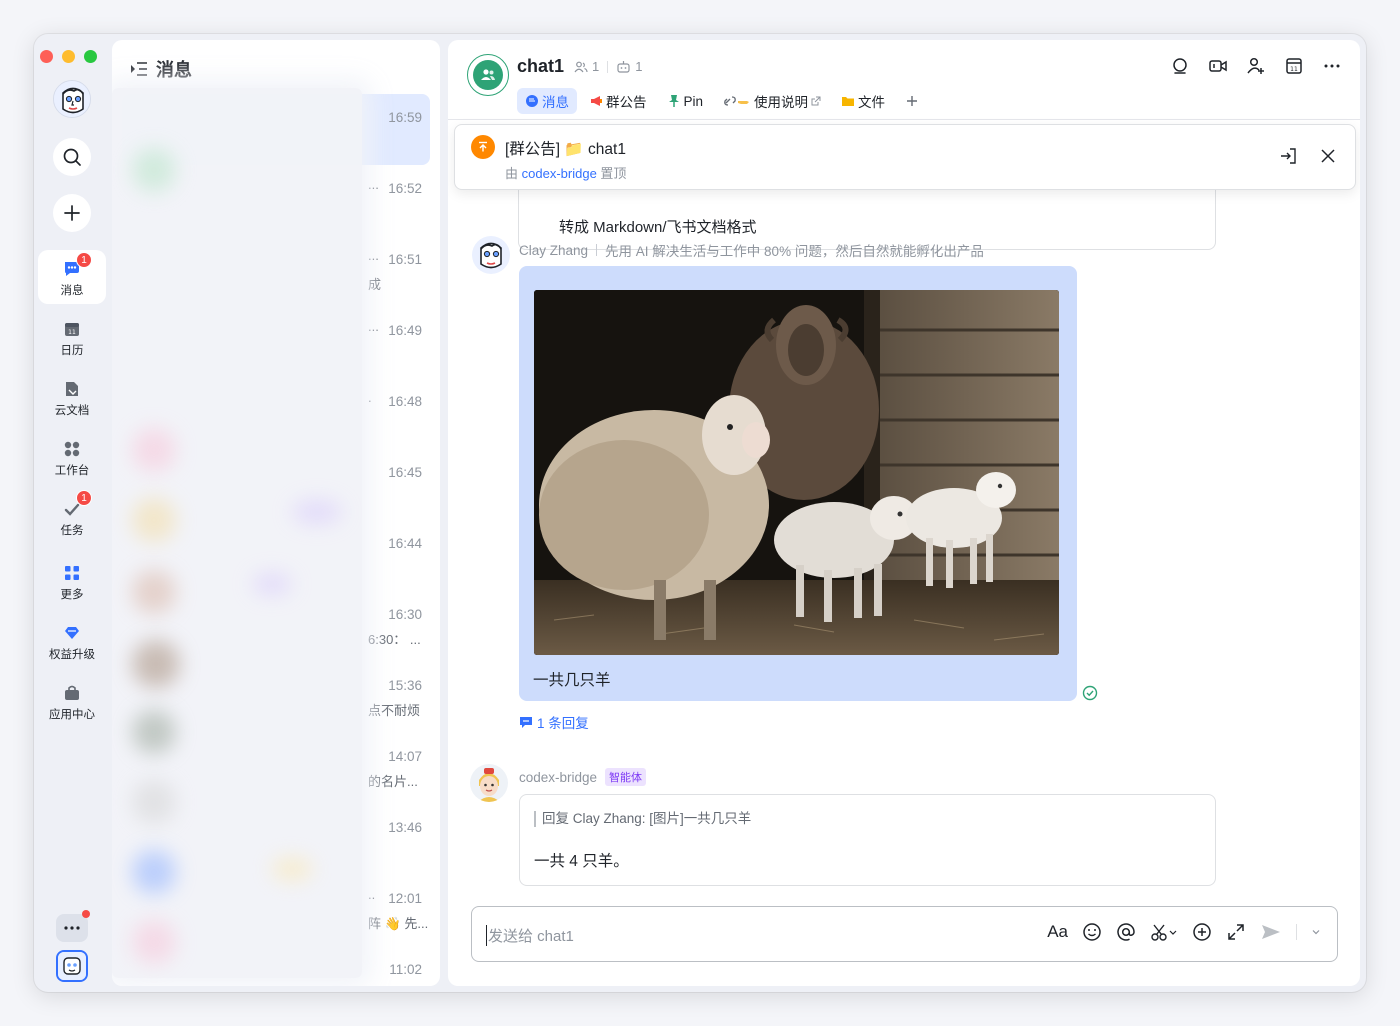 The width and height of the screenshot is (1400, 1026). Describe the element at coordinates (547, 101) in the screenshot. I see `tab-messages: 消息` at that location.